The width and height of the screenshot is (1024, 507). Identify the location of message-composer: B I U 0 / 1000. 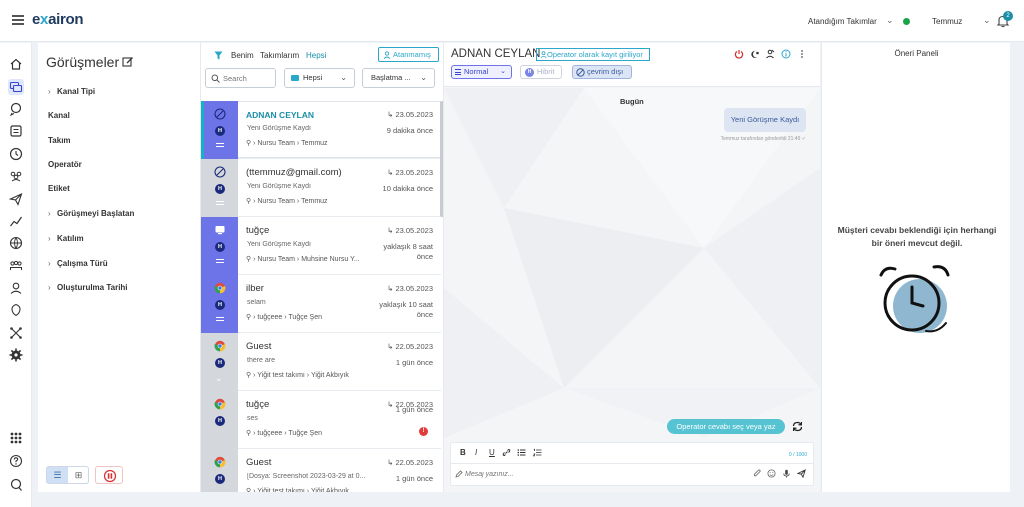
(632, 464).